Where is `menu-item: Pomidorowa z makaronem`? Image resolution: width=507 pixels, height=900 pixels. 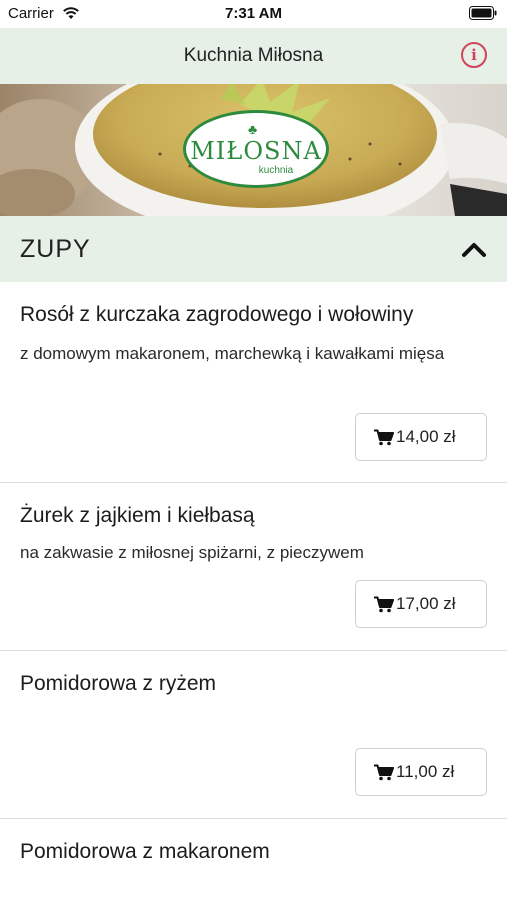
menu-item: Pomidorowa z makaronem is located at coordinates (253, 859).